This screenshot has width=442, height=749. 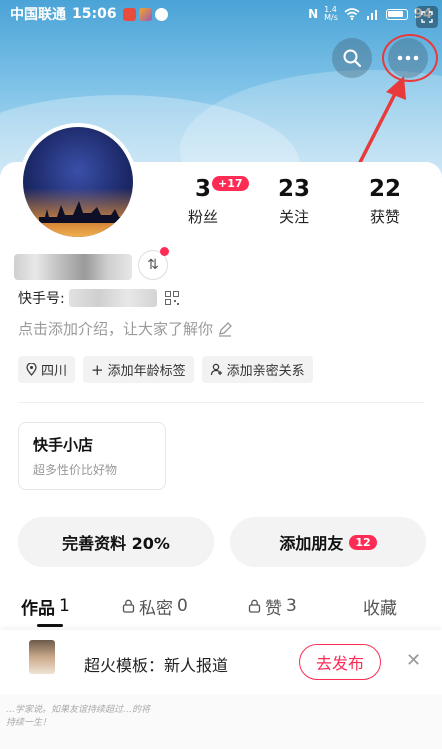 What do you see at coordinates (352, 14) in the screenshot?
I see `wifi-icon` at bounding box center [352, 14].